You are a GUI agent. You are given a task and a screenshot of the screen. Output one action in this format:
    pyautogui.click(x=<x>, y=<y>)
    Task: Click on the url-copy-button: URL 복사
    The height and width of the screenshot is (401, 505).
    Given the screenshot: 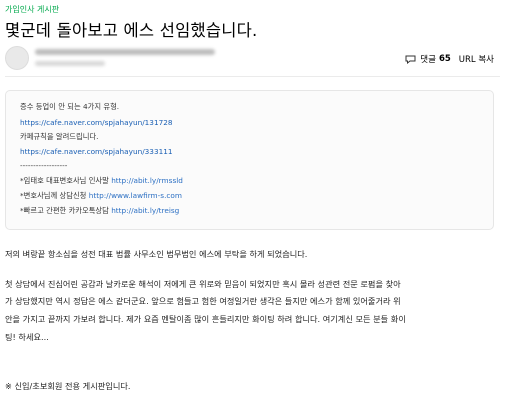 What is the action you would take?
    pyautogui.click(x=476, y=59)
    